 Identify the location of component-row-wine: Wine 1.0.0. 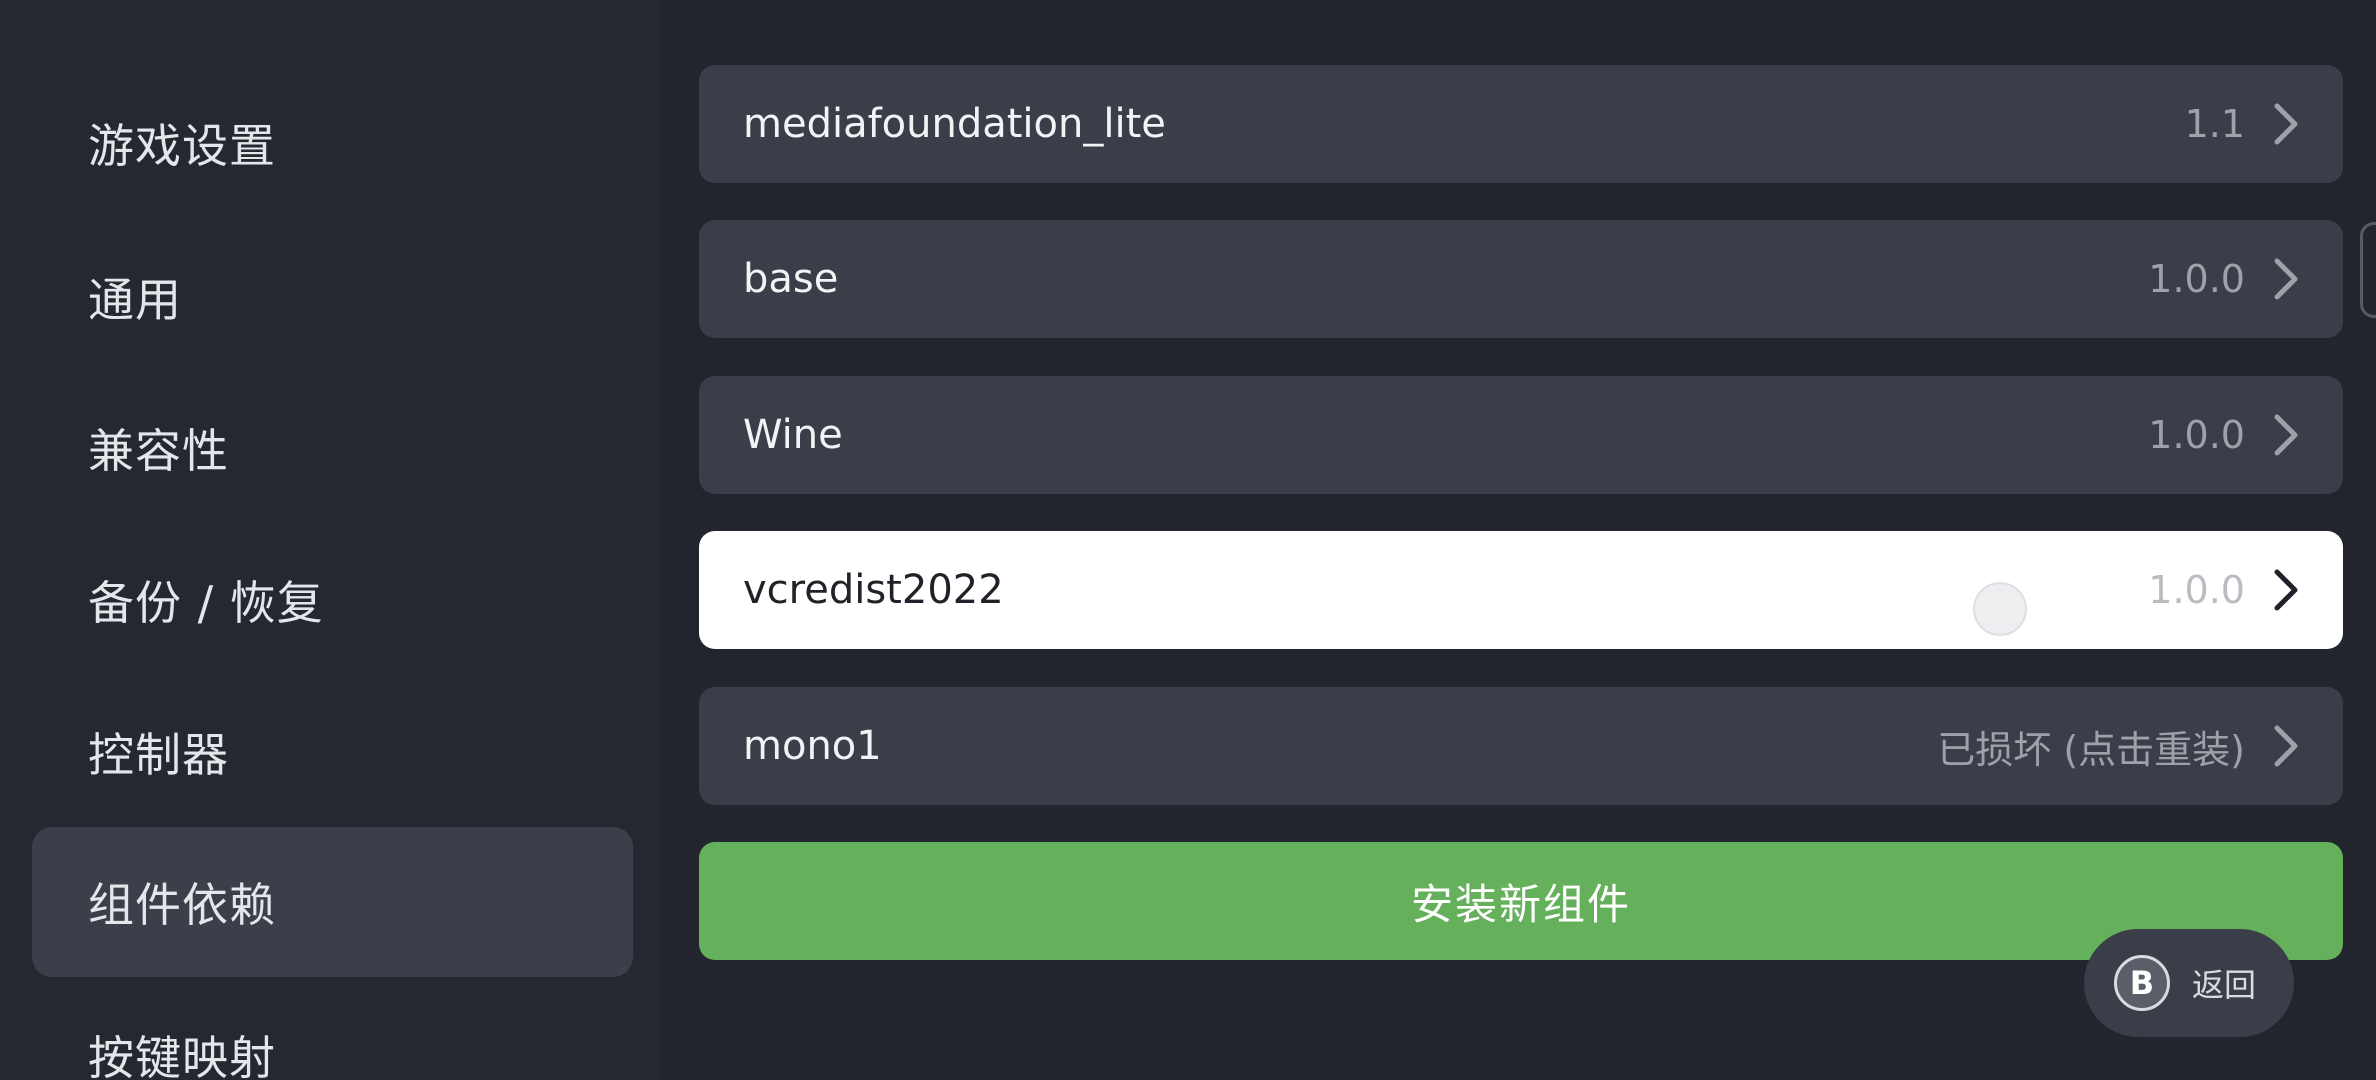
(1521, 435).